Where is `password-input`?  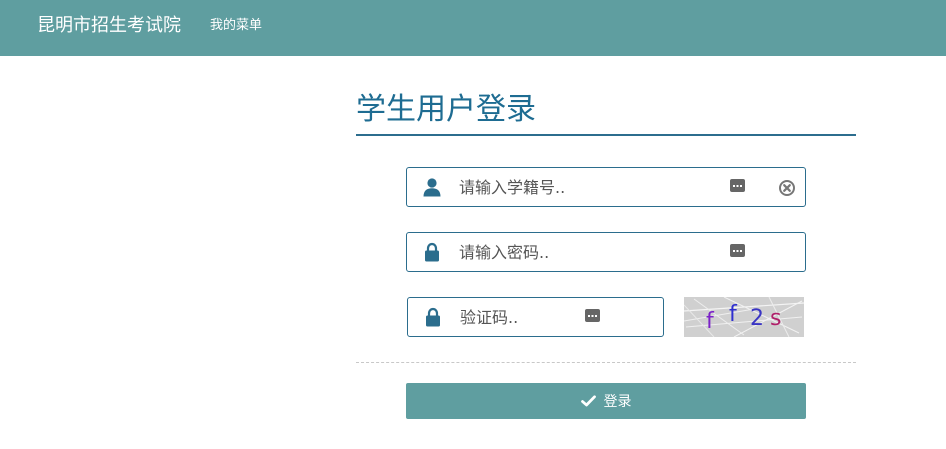
password-input is located at coordinates (584, 252).